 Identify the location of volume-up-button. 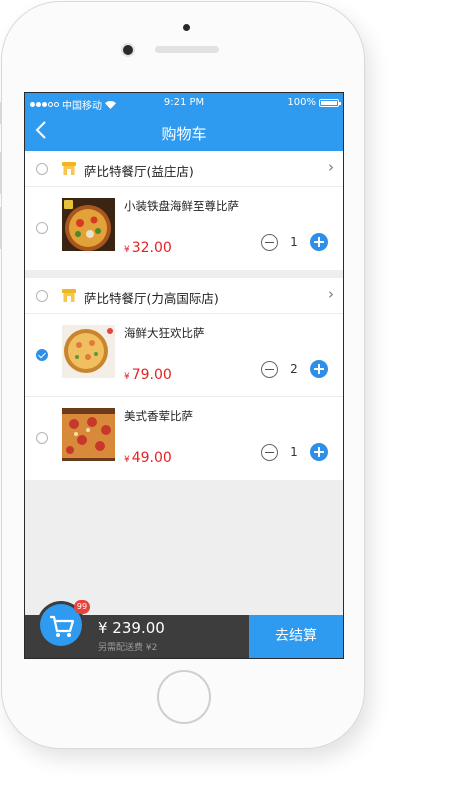
(1, 173).